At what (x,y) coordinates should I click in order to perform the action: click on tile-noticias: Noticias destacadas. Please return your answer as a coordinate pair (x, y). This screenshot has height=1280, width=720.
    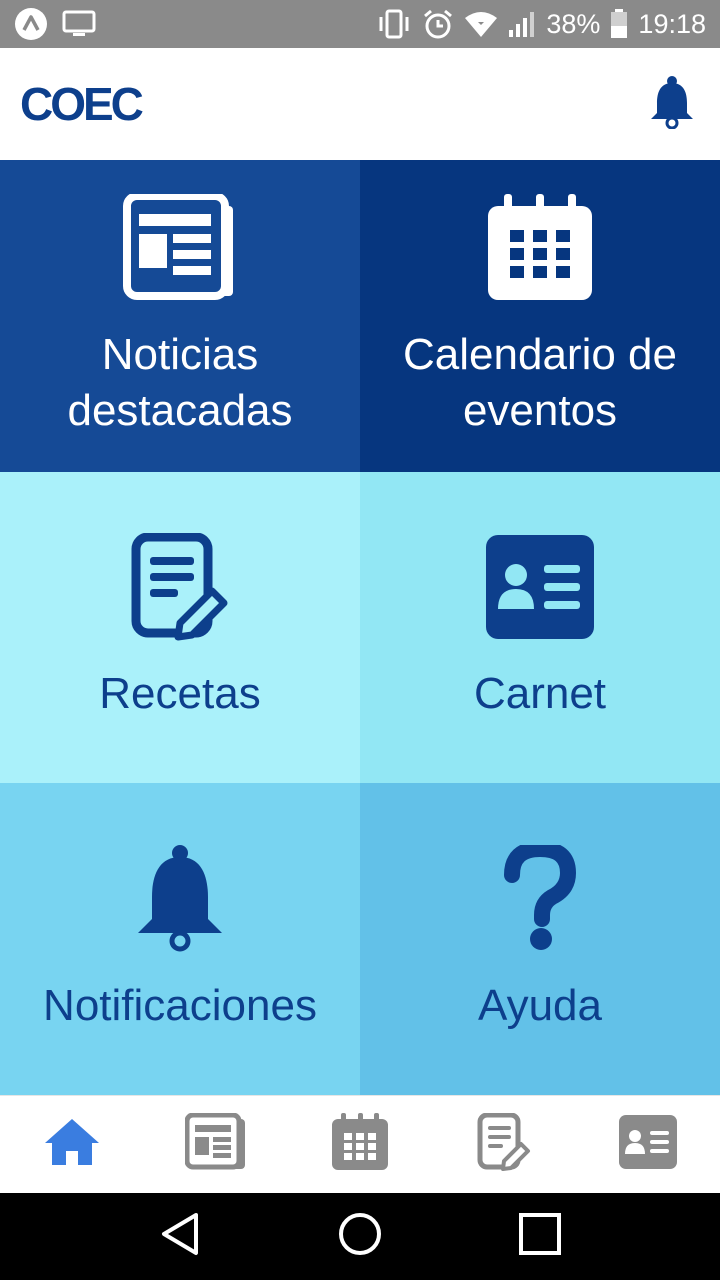
    Looking at the image, I should click on (180, 316).